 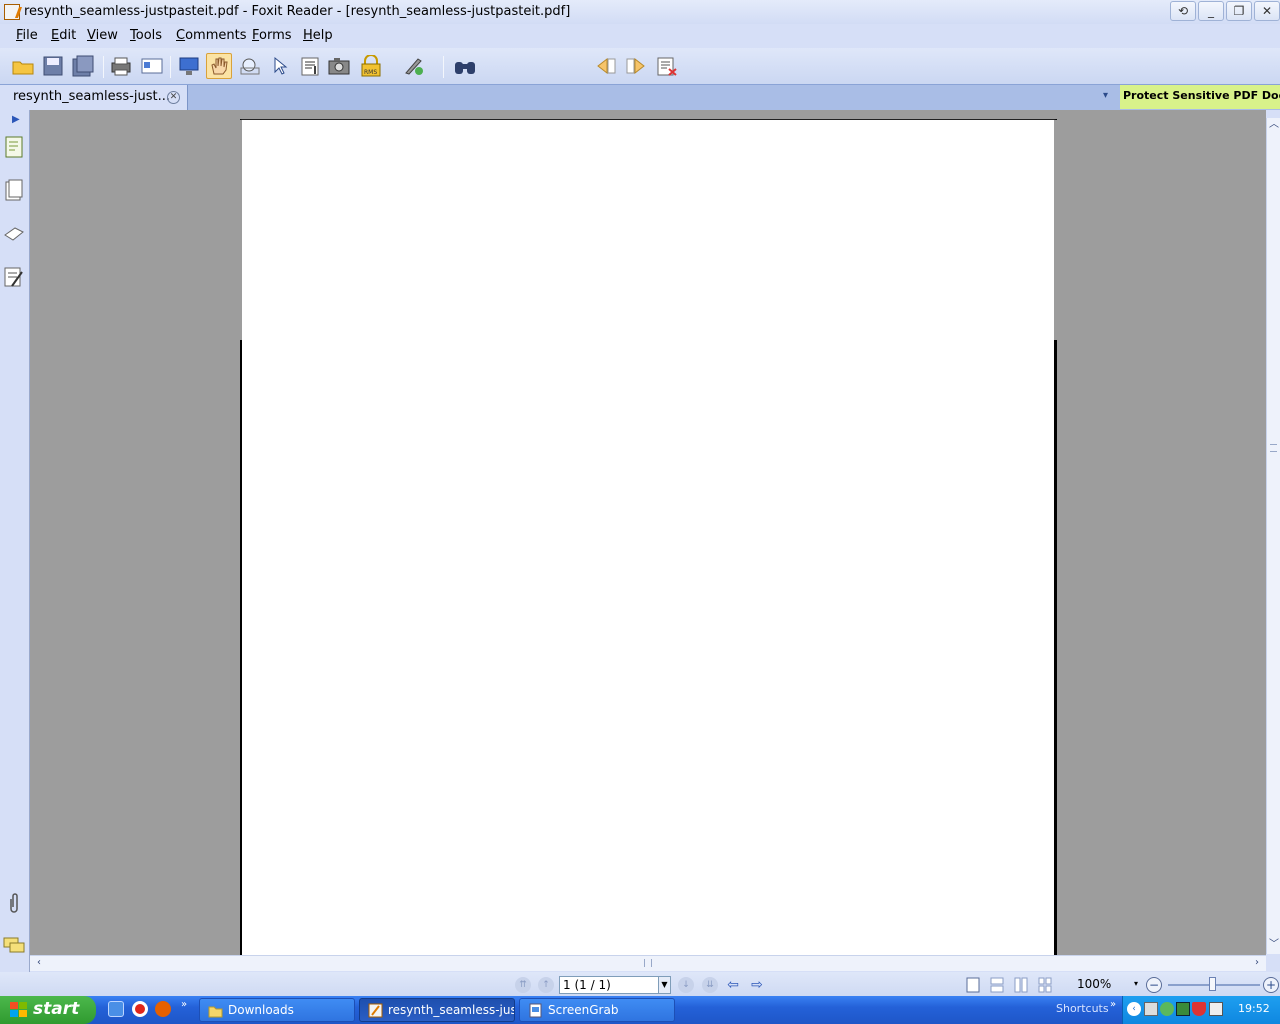 What do you see at coordinates (152, 66) in the screenshot?
I see `properties-icon` at bounding box center [152, 66].